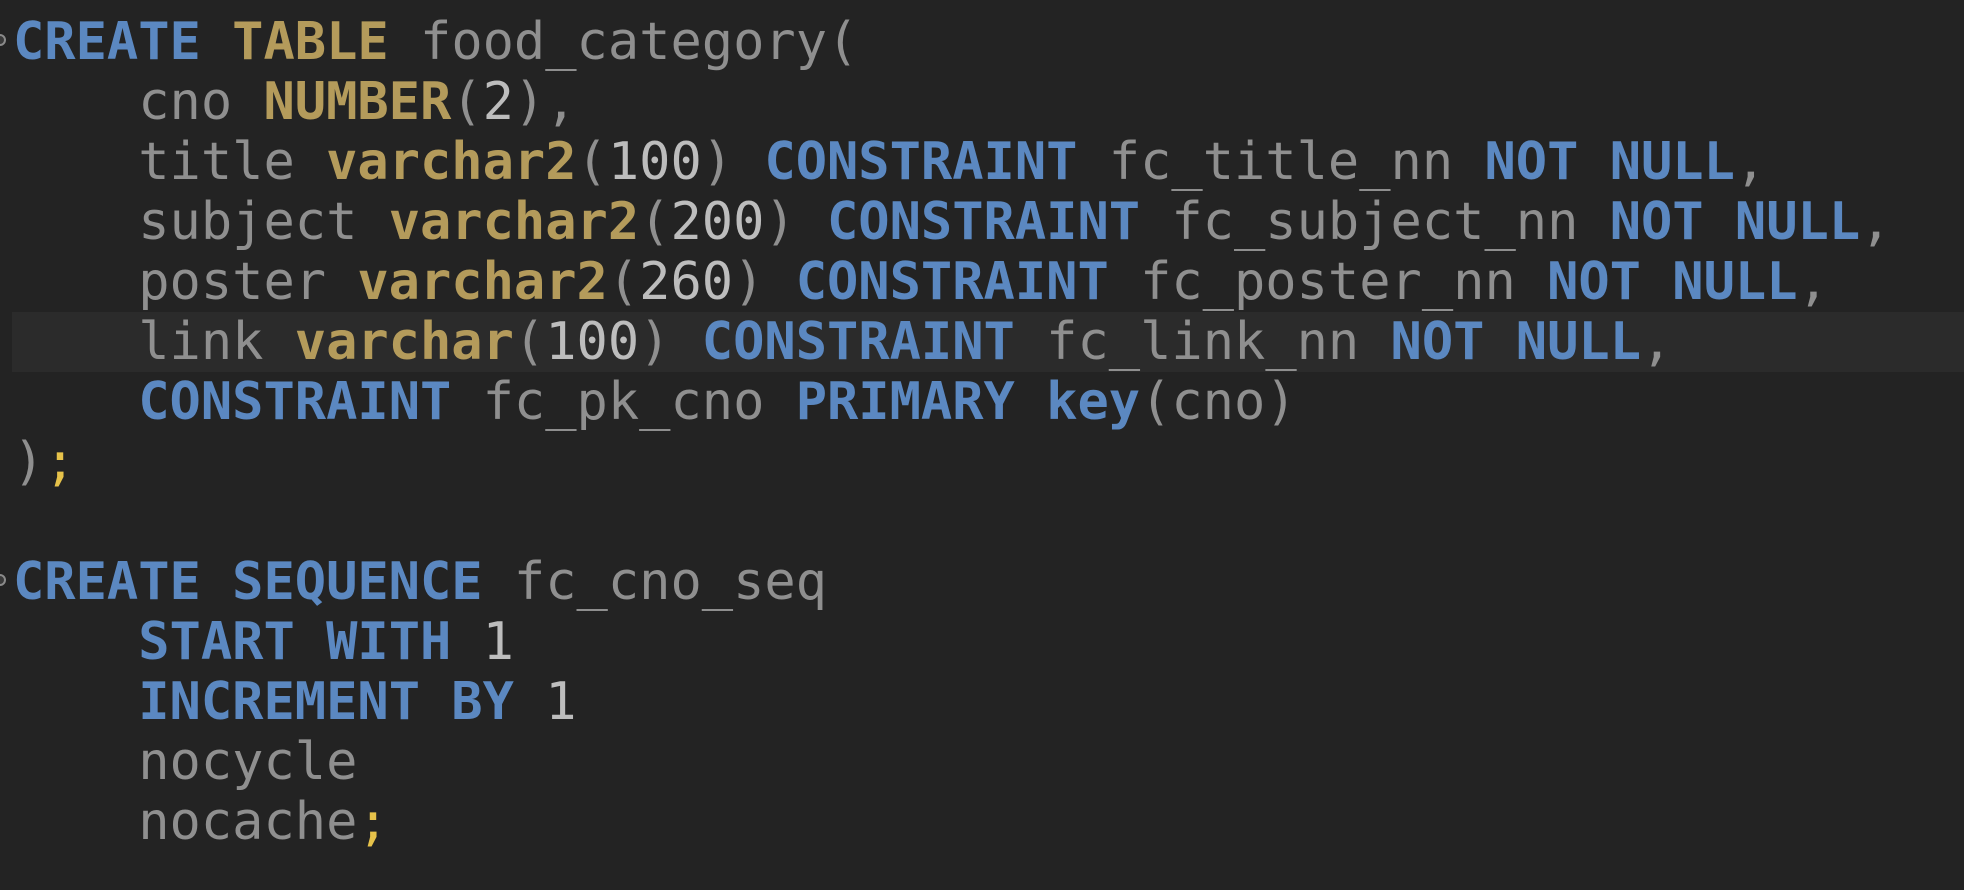  I want to click on token-kw: INCREMENT BY, so click(326, 702).